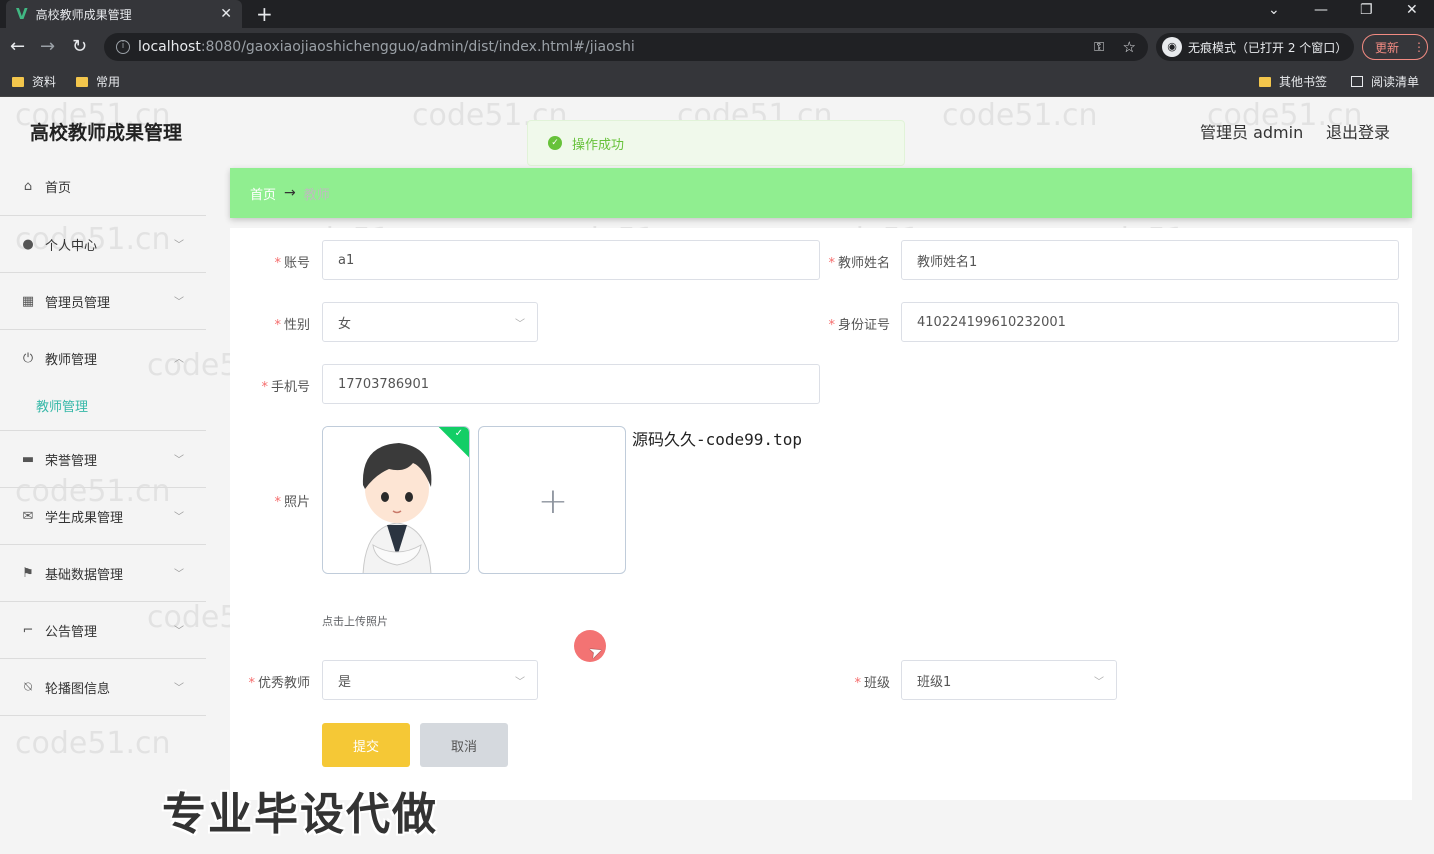 This screenshot has width=1434, height=854. I want to click on toast-message: 操作成功, so click(598, 145).